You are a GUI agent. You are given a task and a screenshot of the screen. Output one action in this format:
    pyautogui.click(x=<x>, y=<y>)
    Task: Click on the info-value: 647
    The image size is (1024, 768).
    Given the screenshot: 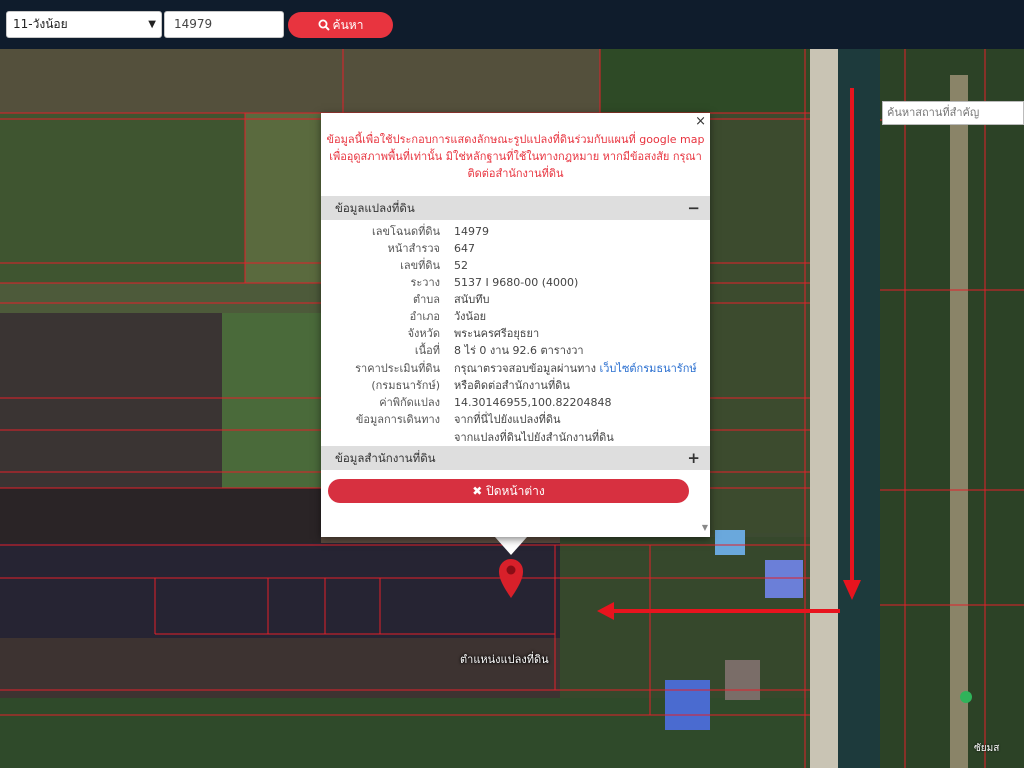 What is the action you would take?
    pyautogui.click(x=464, y=248)
    